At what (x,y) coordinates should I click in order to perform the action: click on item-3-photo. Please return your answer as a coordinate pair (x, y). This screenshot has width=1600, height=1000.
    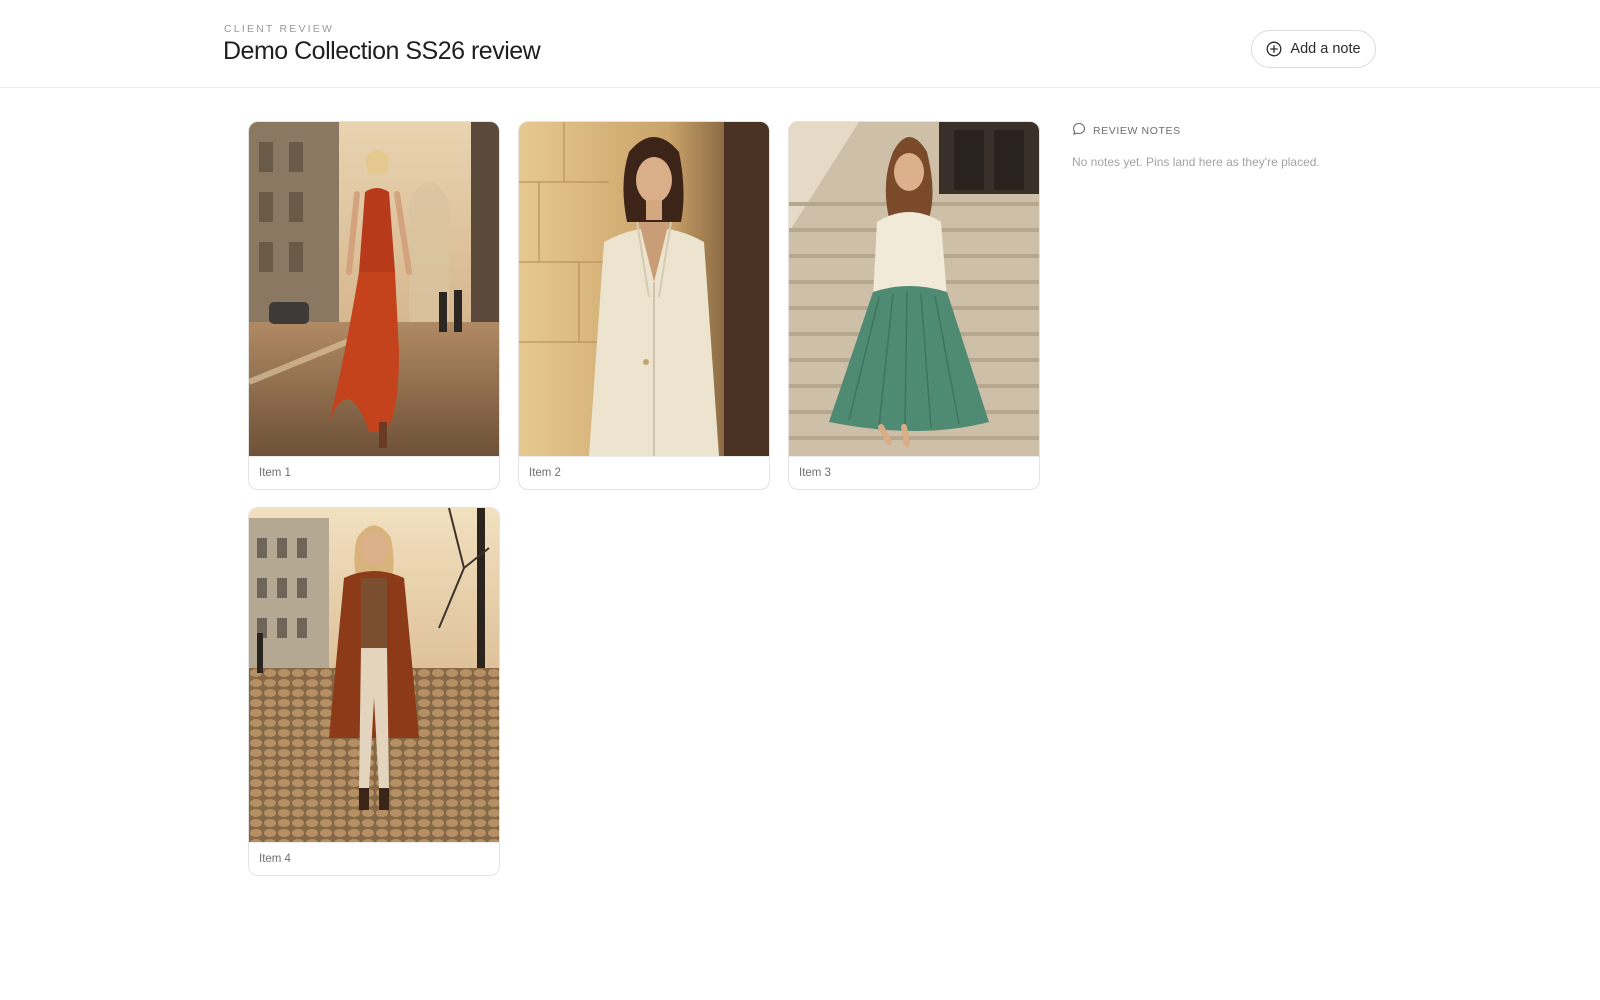
    Looking at the image, I should click on (914, 289).